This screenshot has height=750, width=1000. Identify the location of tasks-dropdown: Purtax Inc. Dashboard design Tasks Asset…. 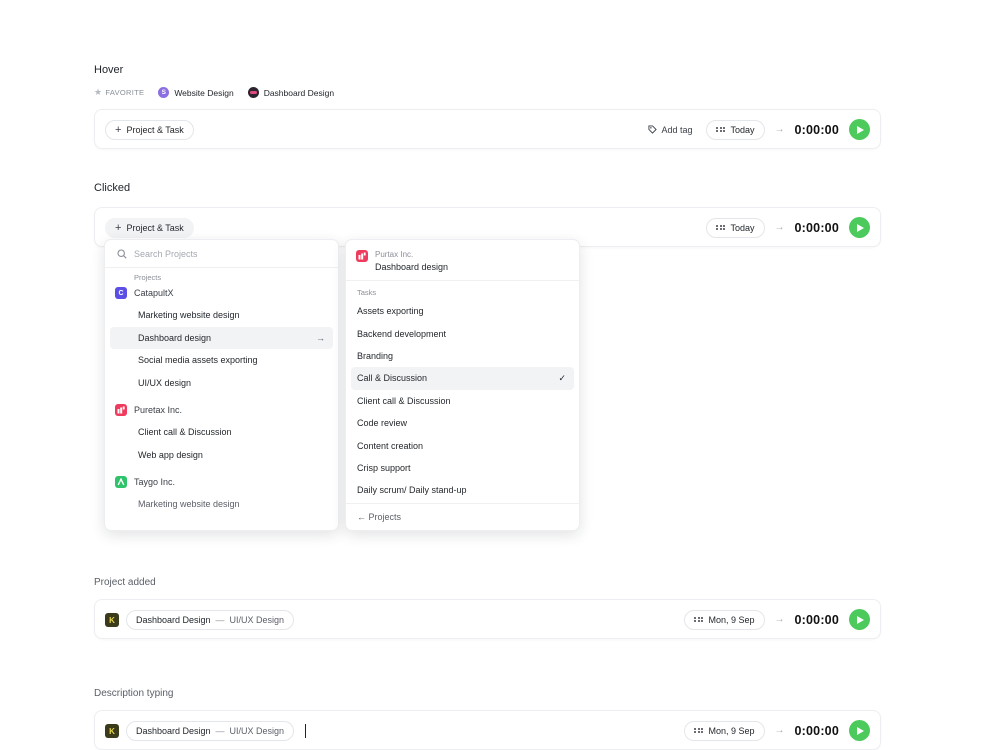
(462, 385).